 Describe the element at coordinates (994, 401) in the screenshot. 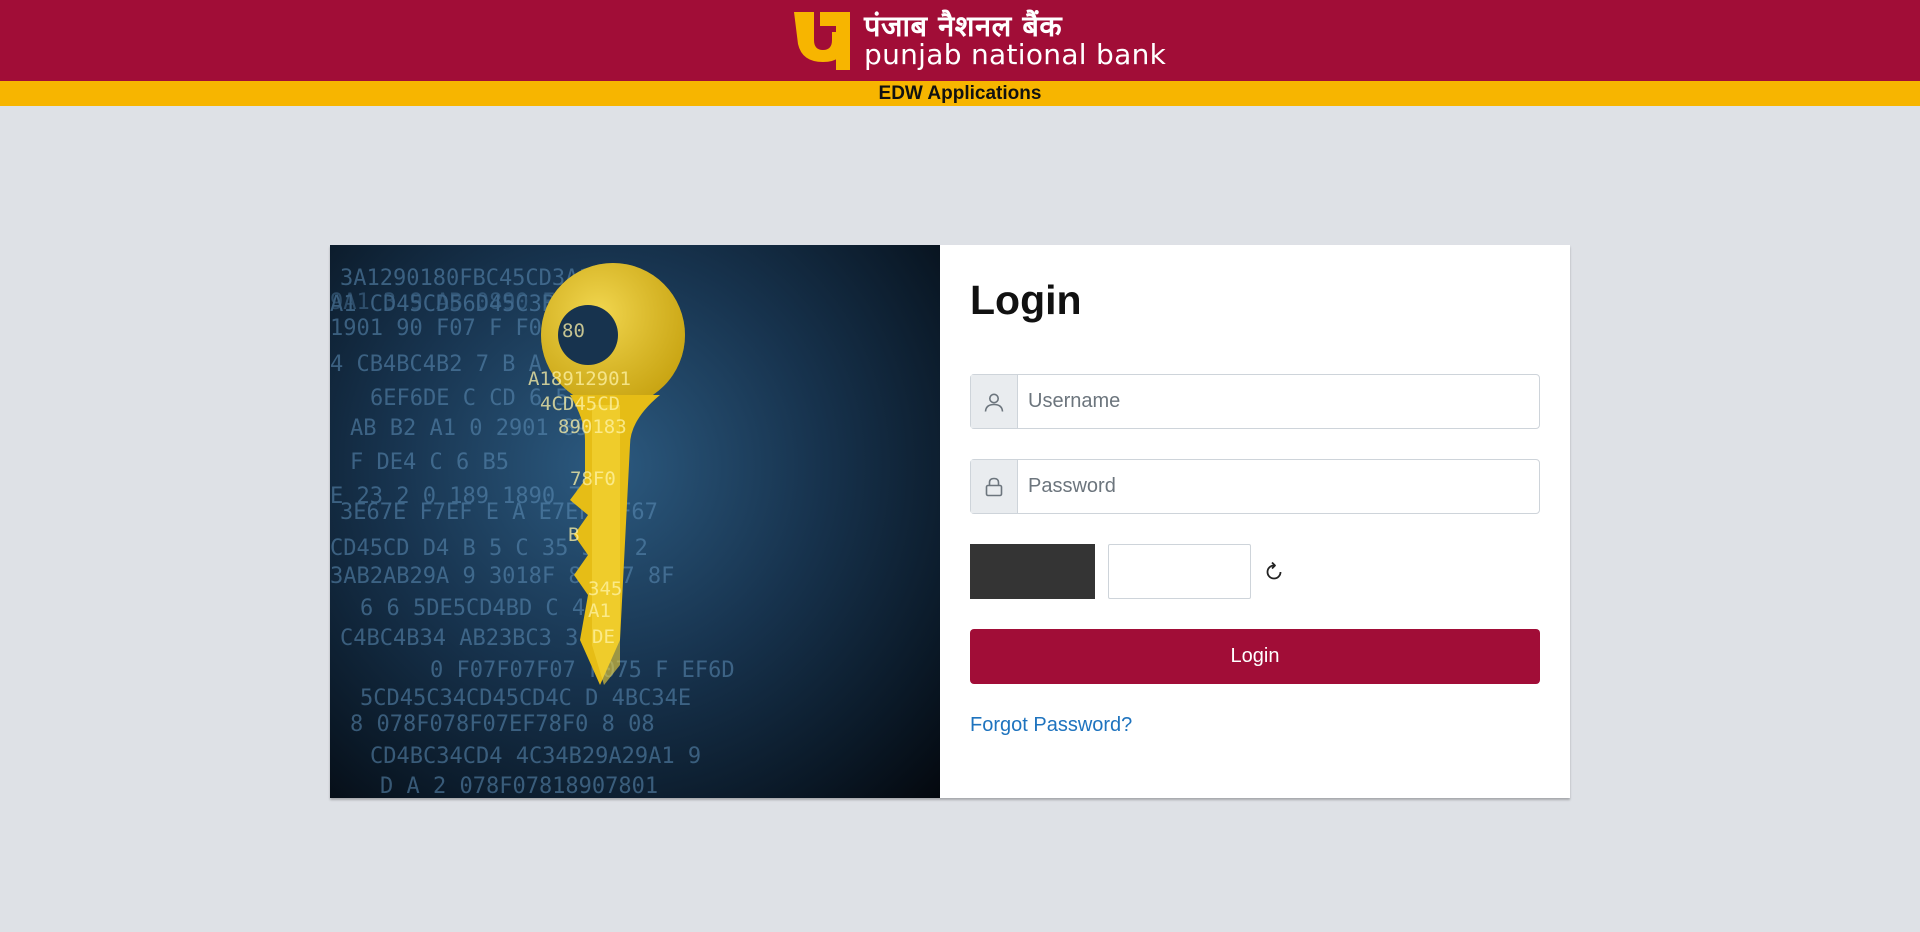

I see `user-icon` at that location.